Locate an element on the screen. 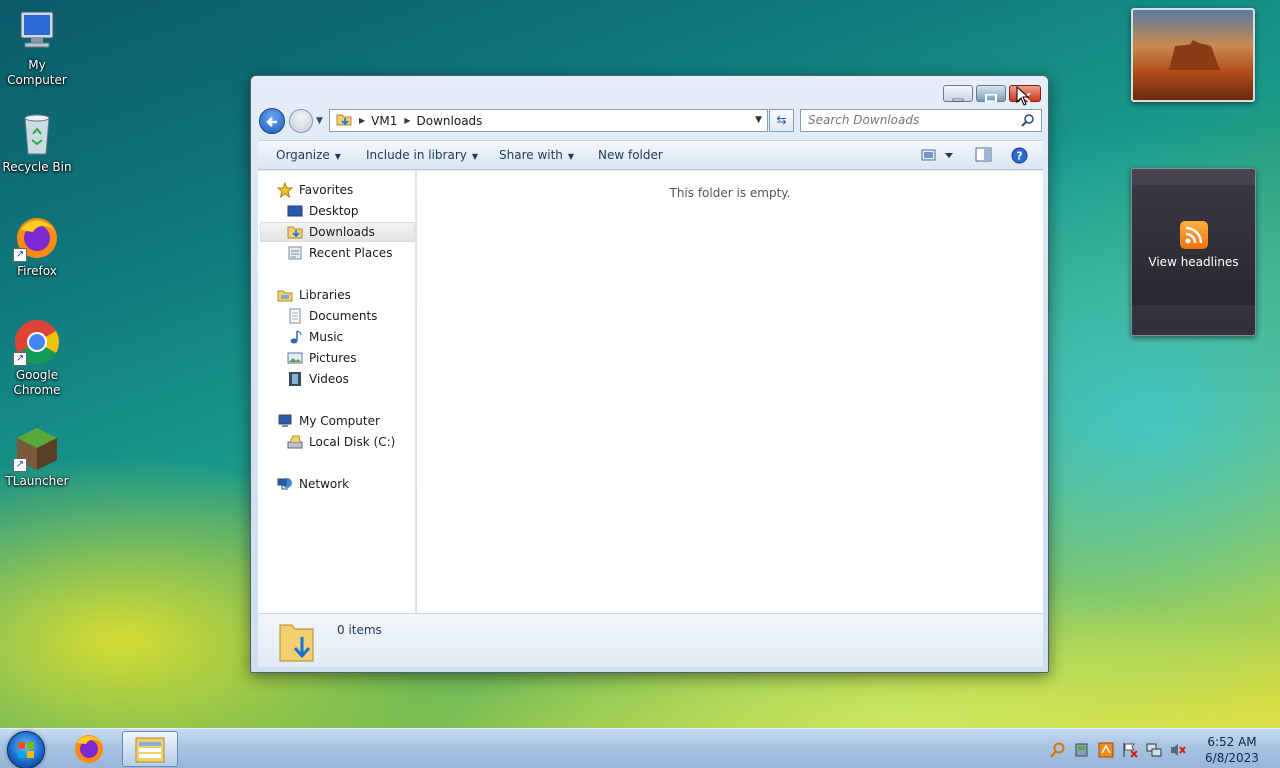 This screenshot has height=768, width=1280. desktop-icon-firefox: ↗ Firefox is located at coordinates (37, 246).